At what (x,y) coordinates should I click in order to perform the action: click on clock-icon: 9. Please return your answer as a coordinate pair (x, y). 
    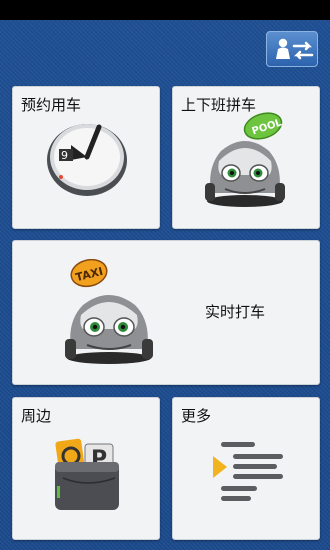
    Looking at the image, I should click on (87, 160).